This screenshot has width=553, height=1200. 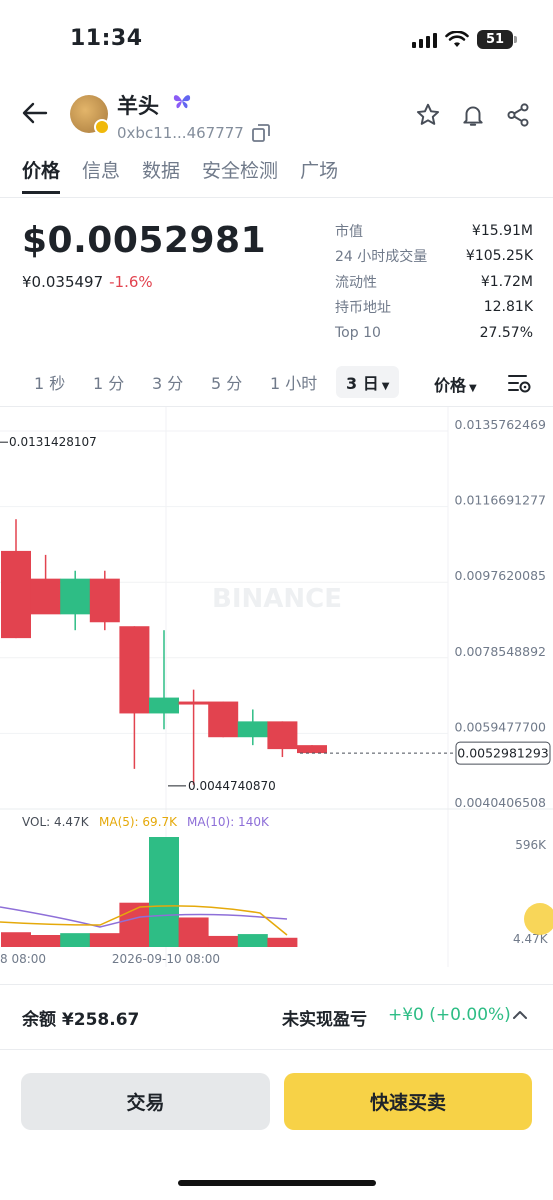 I want to click on chart-watermark: BINANCE, so click(x=277, y=599).